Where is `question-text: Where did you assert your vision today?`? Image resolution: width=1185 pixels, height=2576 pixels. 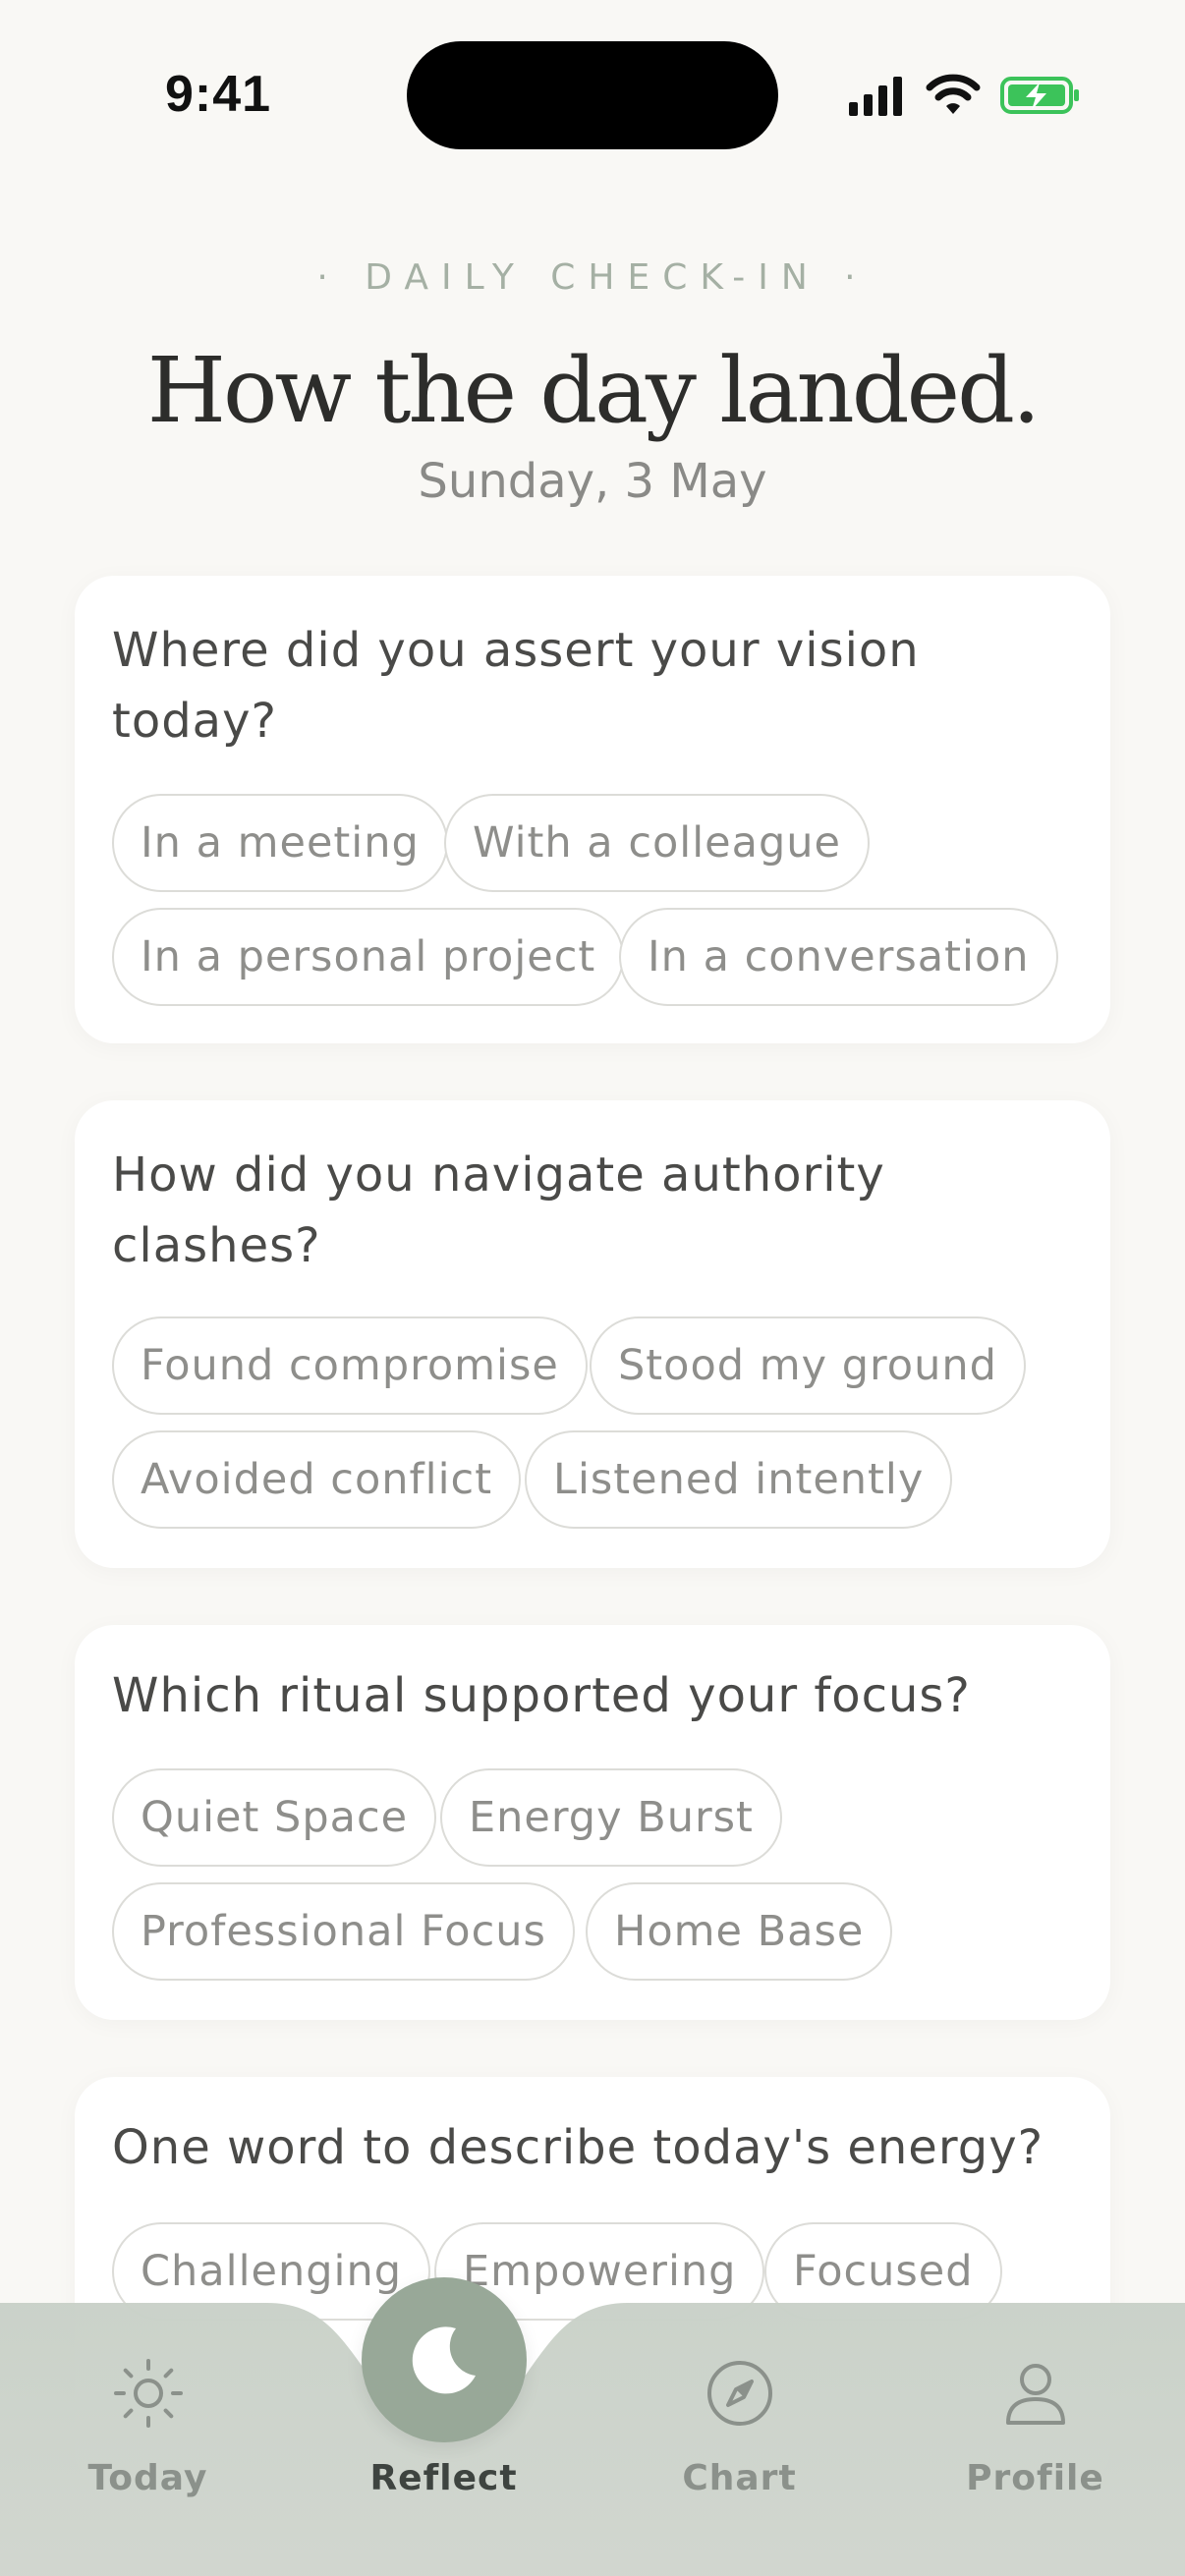 question-text: Where did you assert your vision today? is located at coordinates (516, 686).